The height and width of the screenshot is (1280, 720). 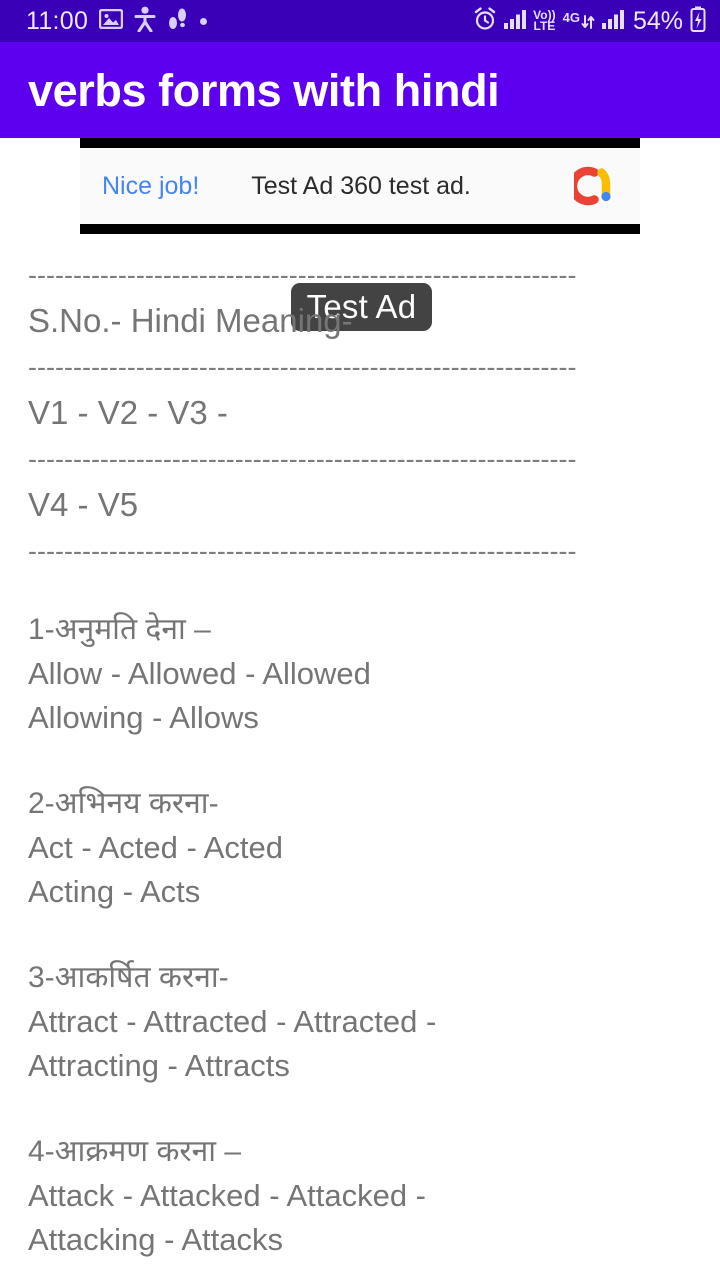 I want to click on verb-hindi-meaning: 2-अभिनय करना-, so click(x=123, y=803).